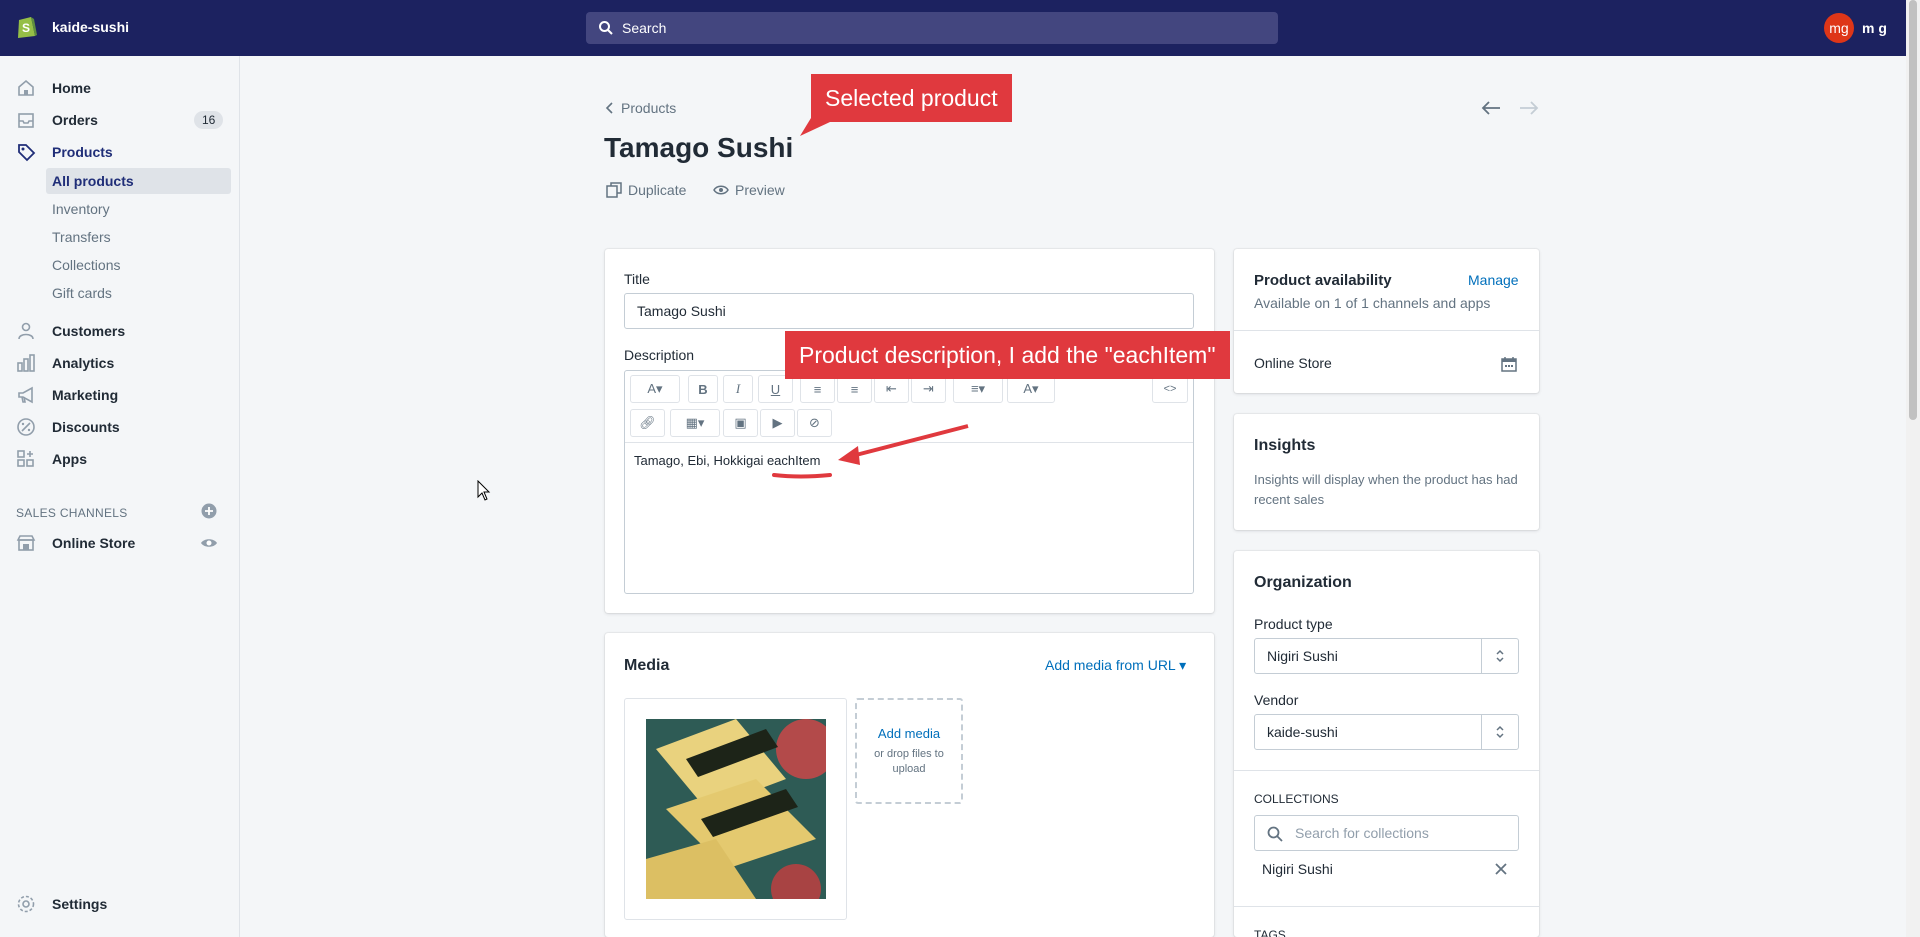  I want to click on shopify-logo-icon: S, so click(27, 27).